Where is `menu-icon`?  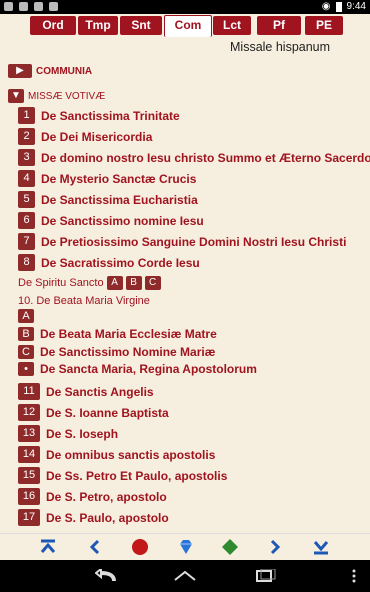
menu-icon is located at coordinates (354, 576).